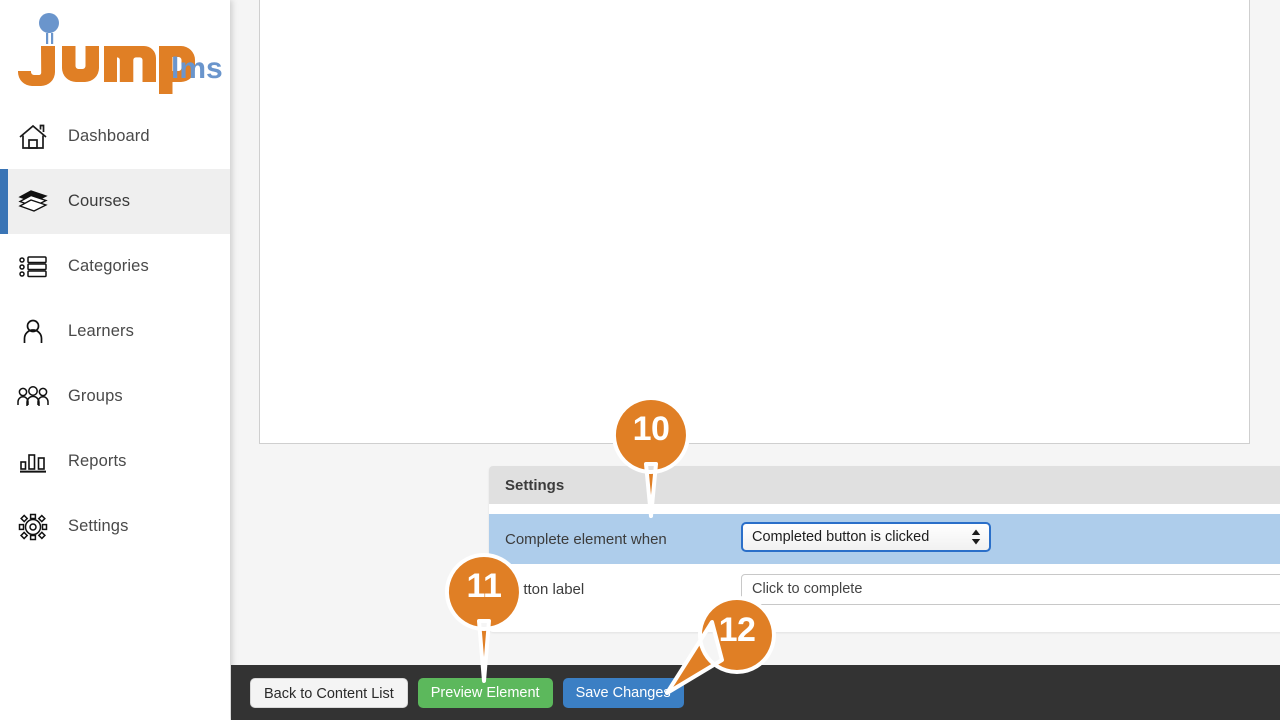  Describe the element at coordinates (976, 536) in the screenshot. I see `chevron-updown-icon` at that location.